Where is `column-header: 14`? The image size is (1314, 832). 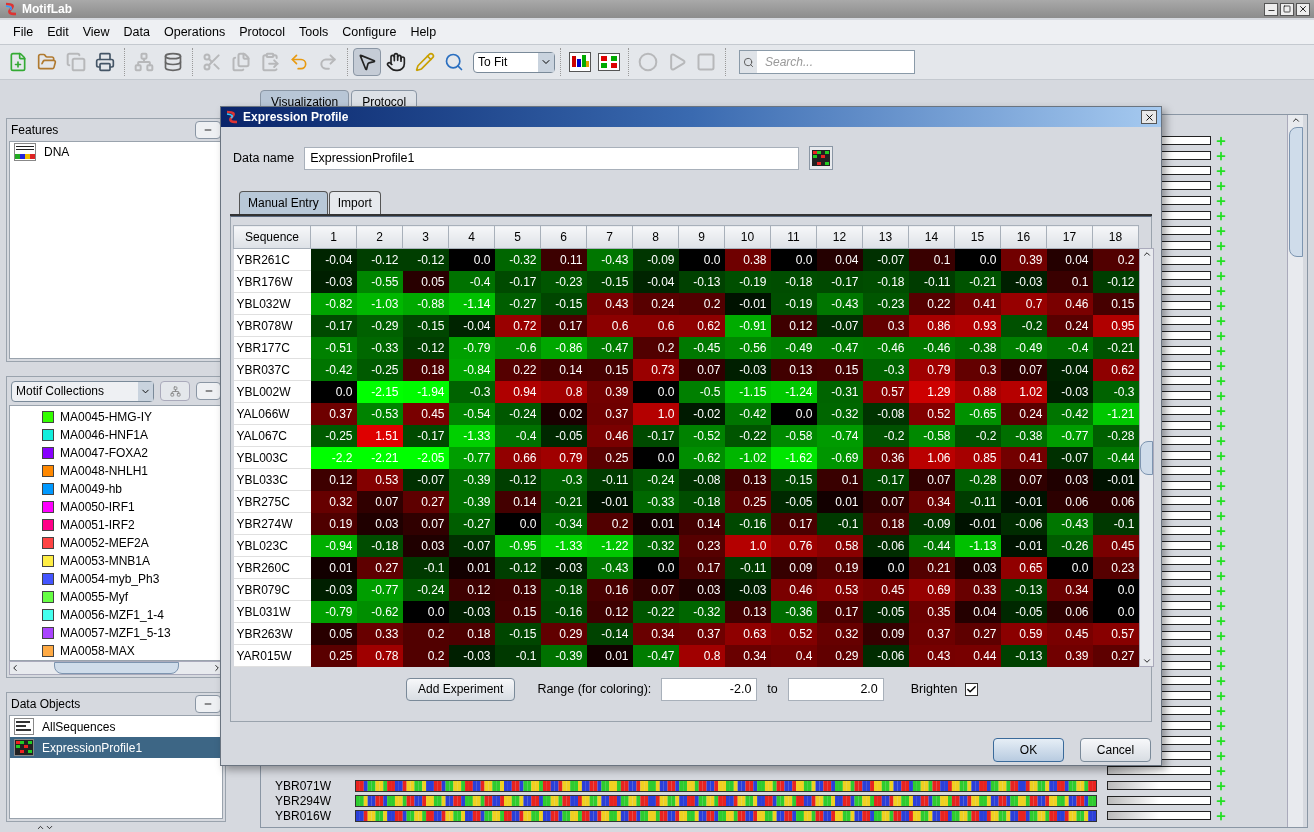 column-header: 14 is located at coordinates (931, 237).